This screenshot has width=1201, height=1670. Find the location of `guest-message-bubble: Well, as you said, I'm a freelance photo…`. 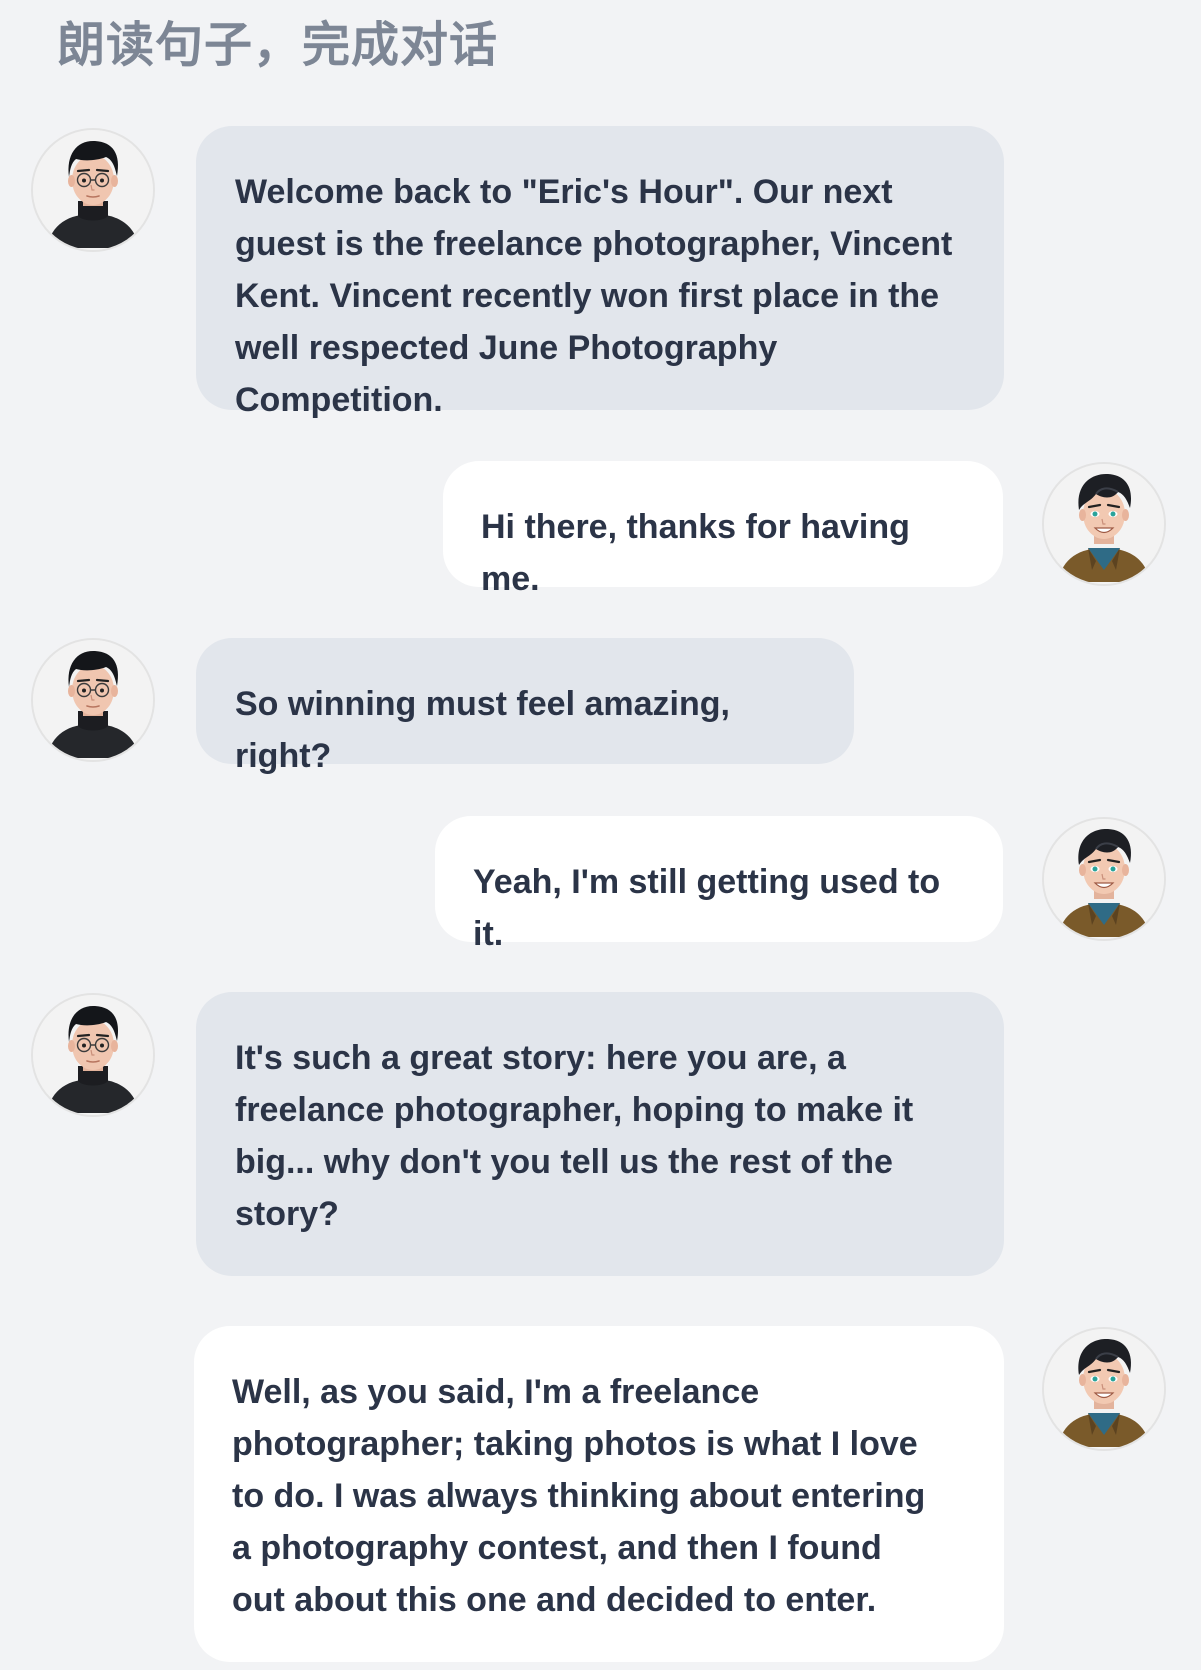

guest-message-bubble: Well, as you said, I'm a freelance photo… is located at coordinates (599, 1494).